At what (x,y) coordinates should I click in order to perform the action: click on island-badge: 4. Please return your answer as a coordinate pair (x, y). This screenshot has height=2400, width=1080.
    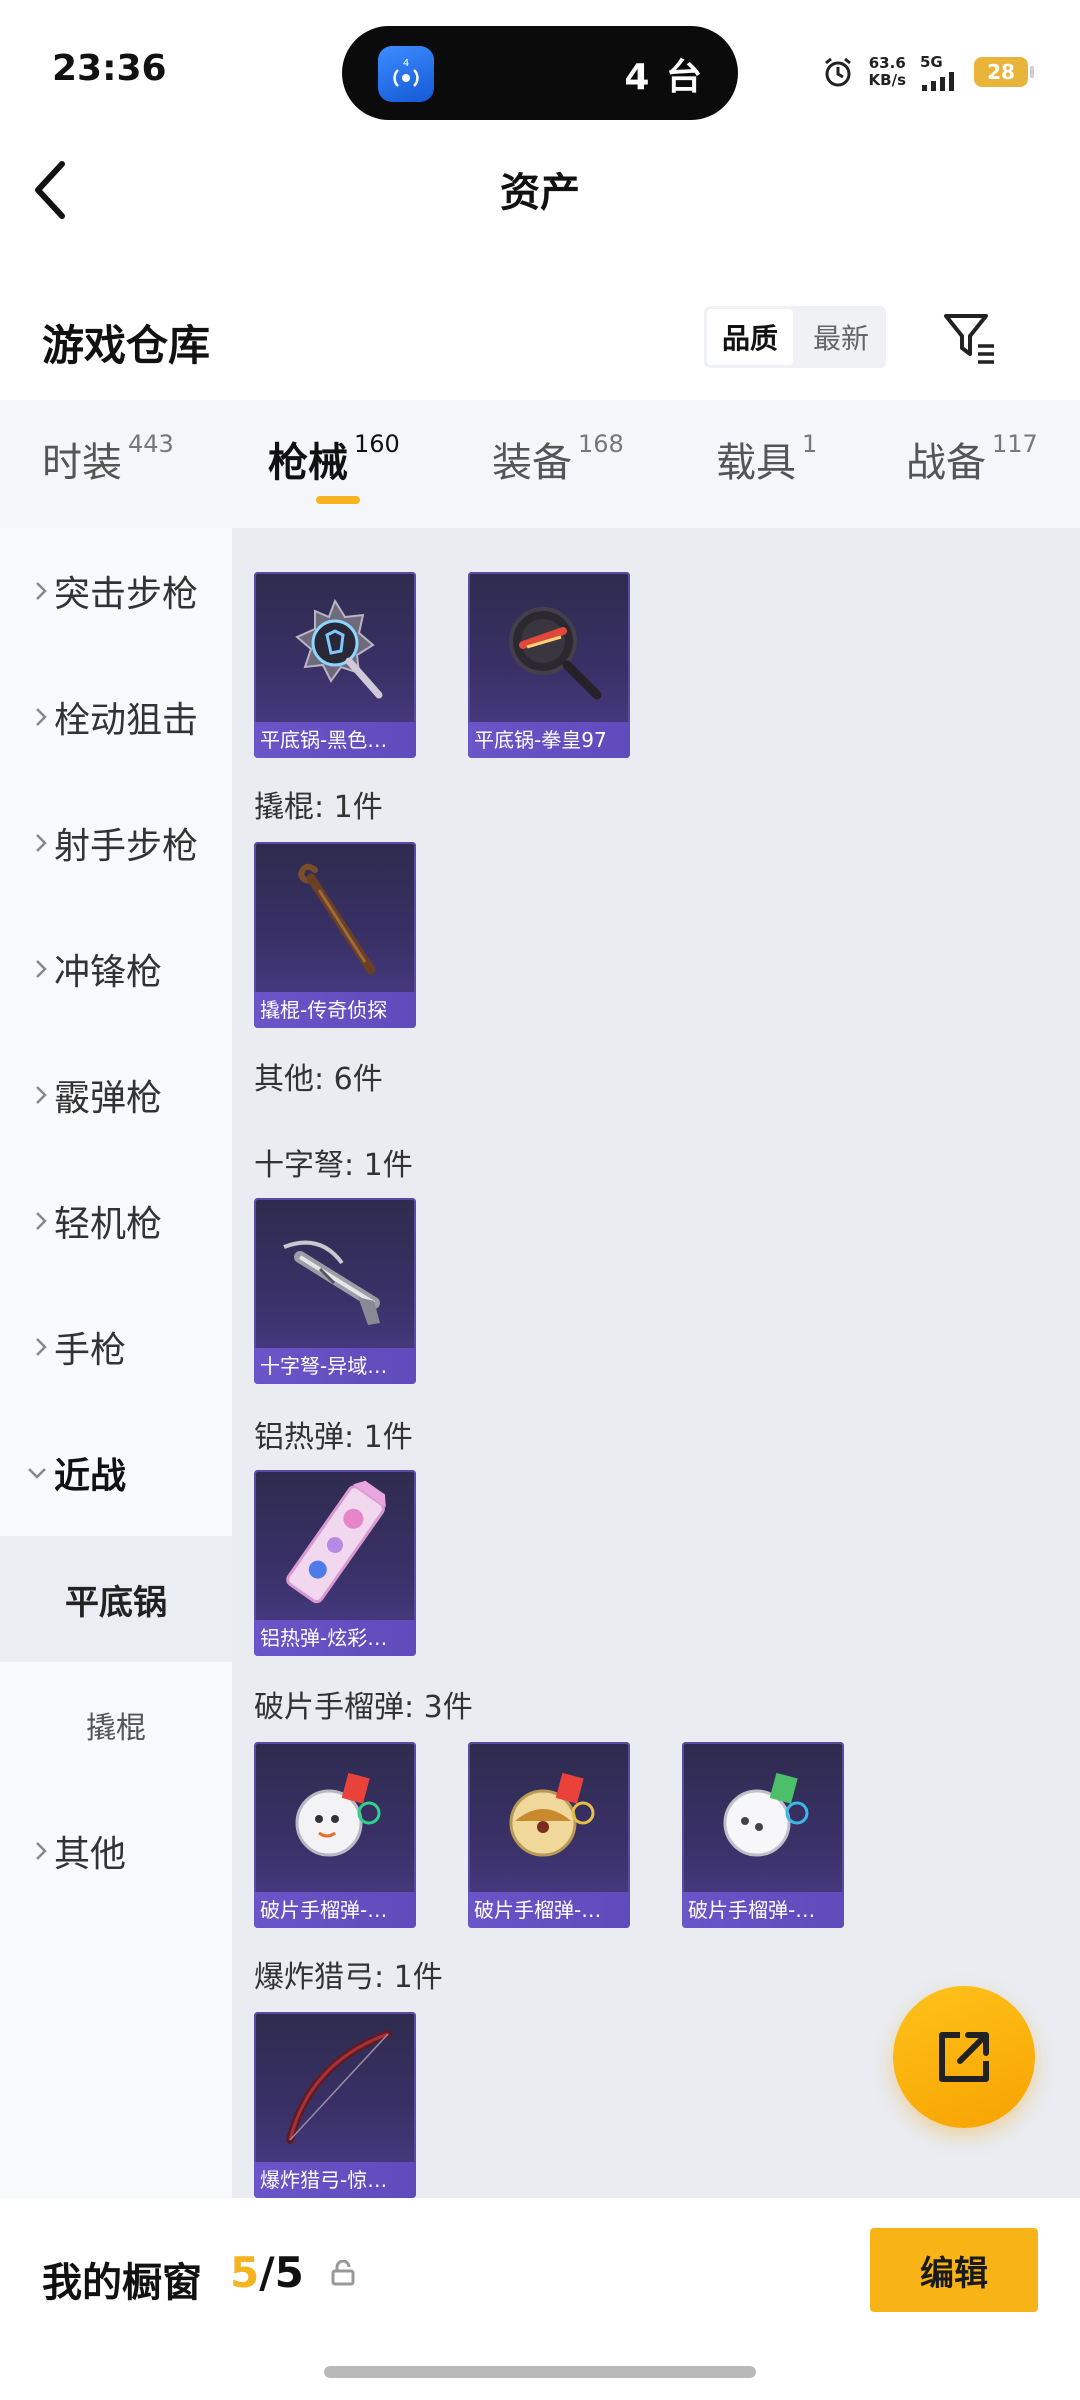
    Looking at the image, I should click on (406, 63).